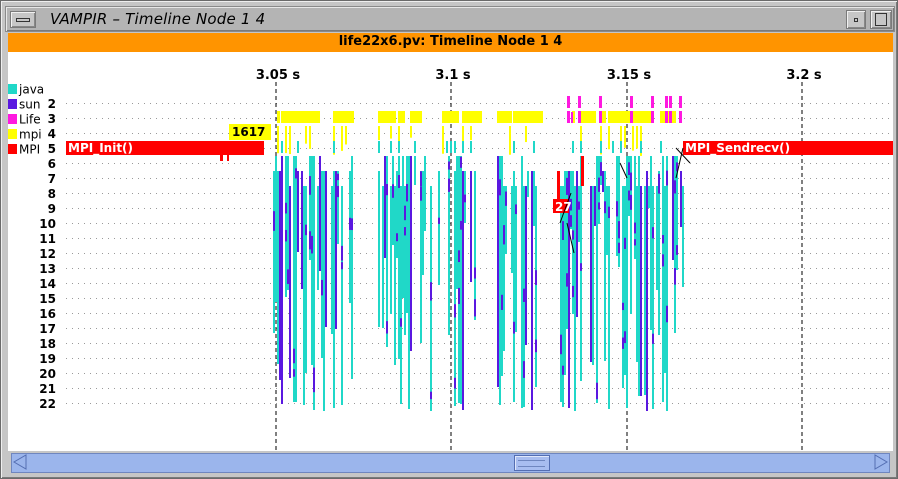 The image size is (898, 479). What do you see at coordinates (20, 462) in the screenshot?
I see `scroll-left-arrow-icon` at bounding box center [20, 462].